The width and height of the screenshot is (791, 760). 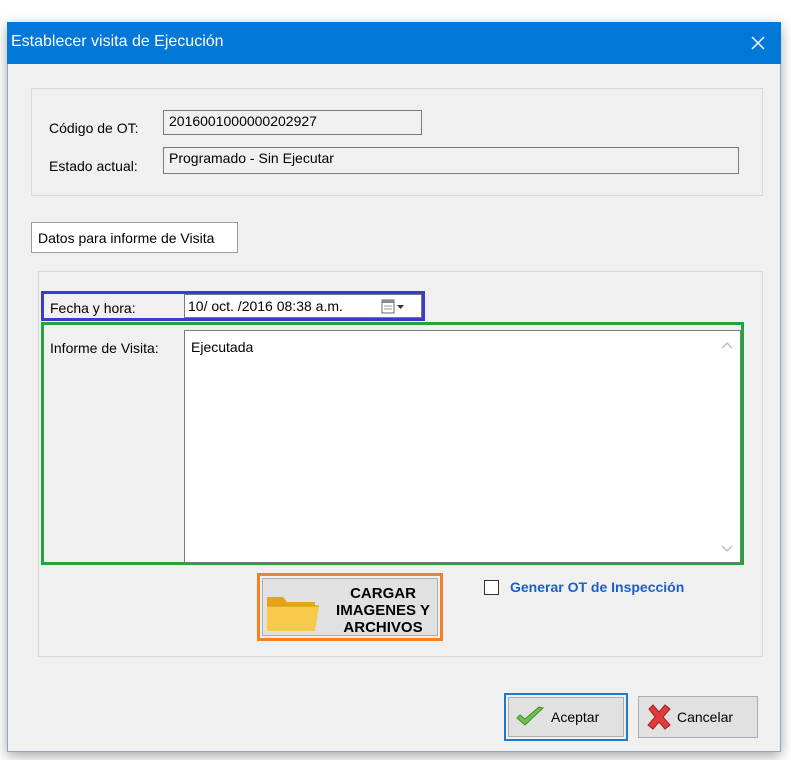 What do you see at coordinates (93, 308) in the screenshot?
I see `date-label: Fecha y hora:` at bounding box center [93, 308].